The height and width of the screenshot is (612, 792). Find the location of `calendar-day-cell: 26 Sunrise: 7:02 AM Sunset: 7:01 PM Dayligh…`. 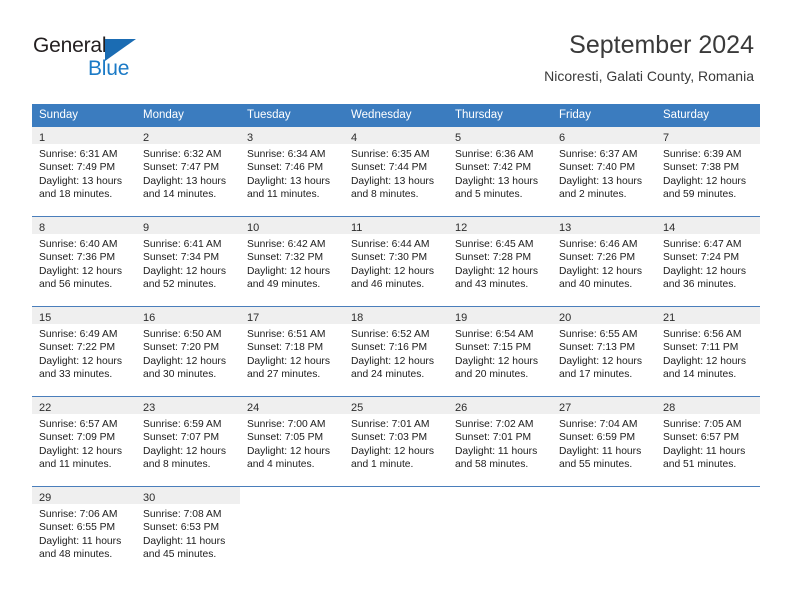

calendar-day-cell: 26 Sunrise: 7:02 AM Sunset: 7:01 PM Dayligh… is located at coordinates (500, 441).